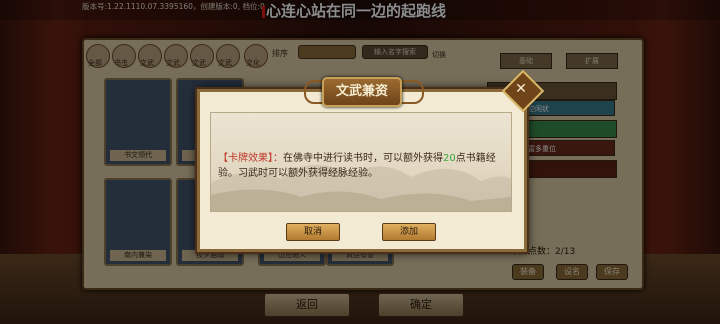  I want to click on dialog-title: 文武兼资, so click(361, 91).